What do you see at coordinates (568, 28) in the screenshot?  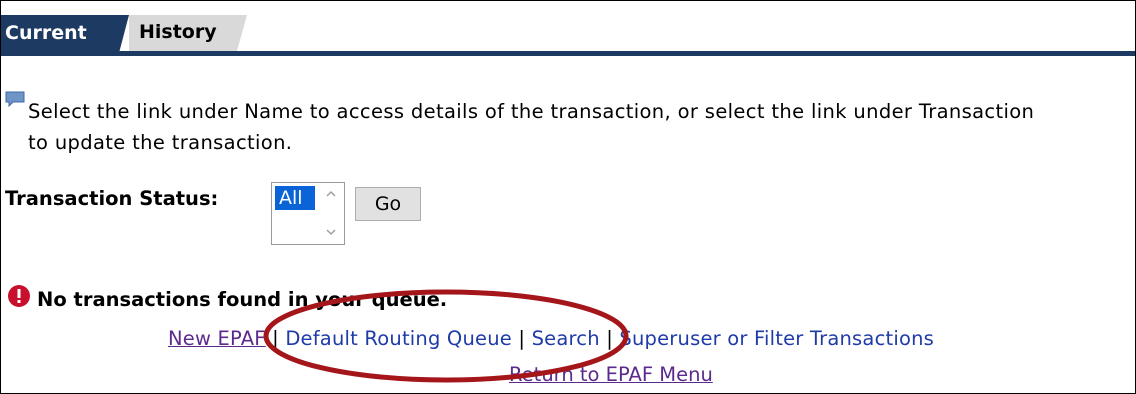 I see `tab-bar: Current History` at bounding box center [568, 28].